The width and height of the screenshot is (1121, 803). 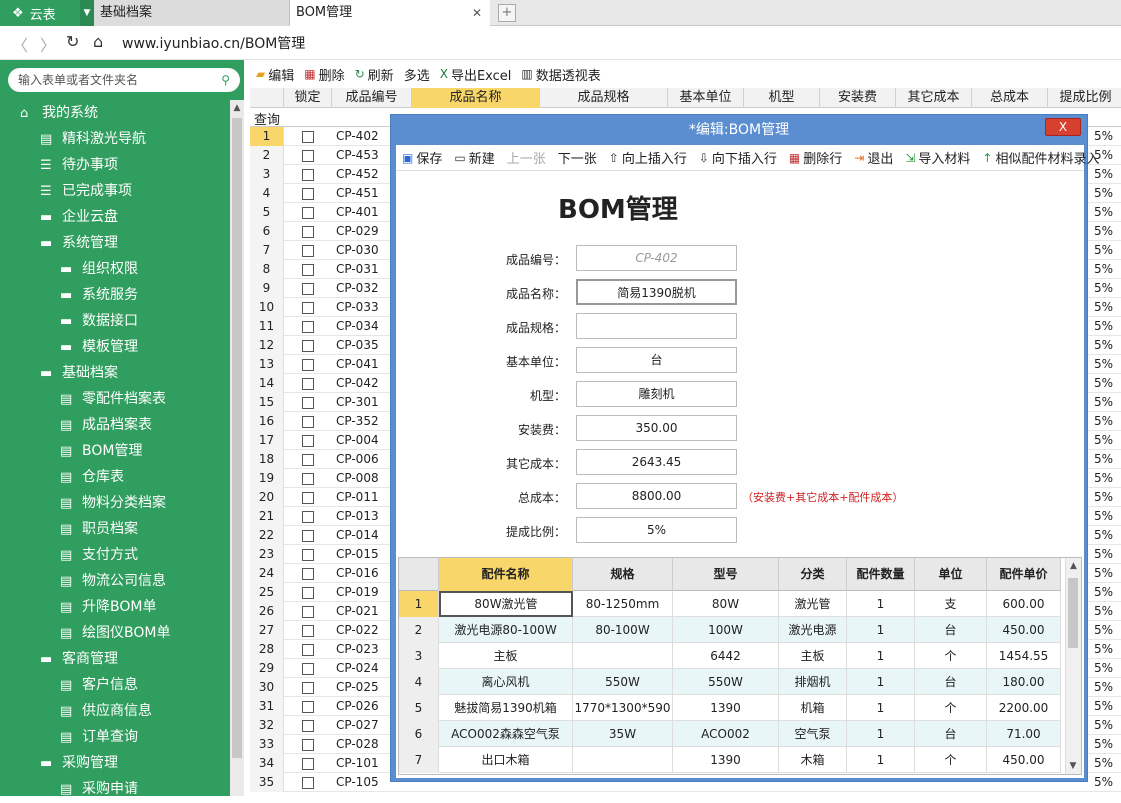 I want to click on tab-bom: BOM管理 ✕, so click(x=390, y=13).